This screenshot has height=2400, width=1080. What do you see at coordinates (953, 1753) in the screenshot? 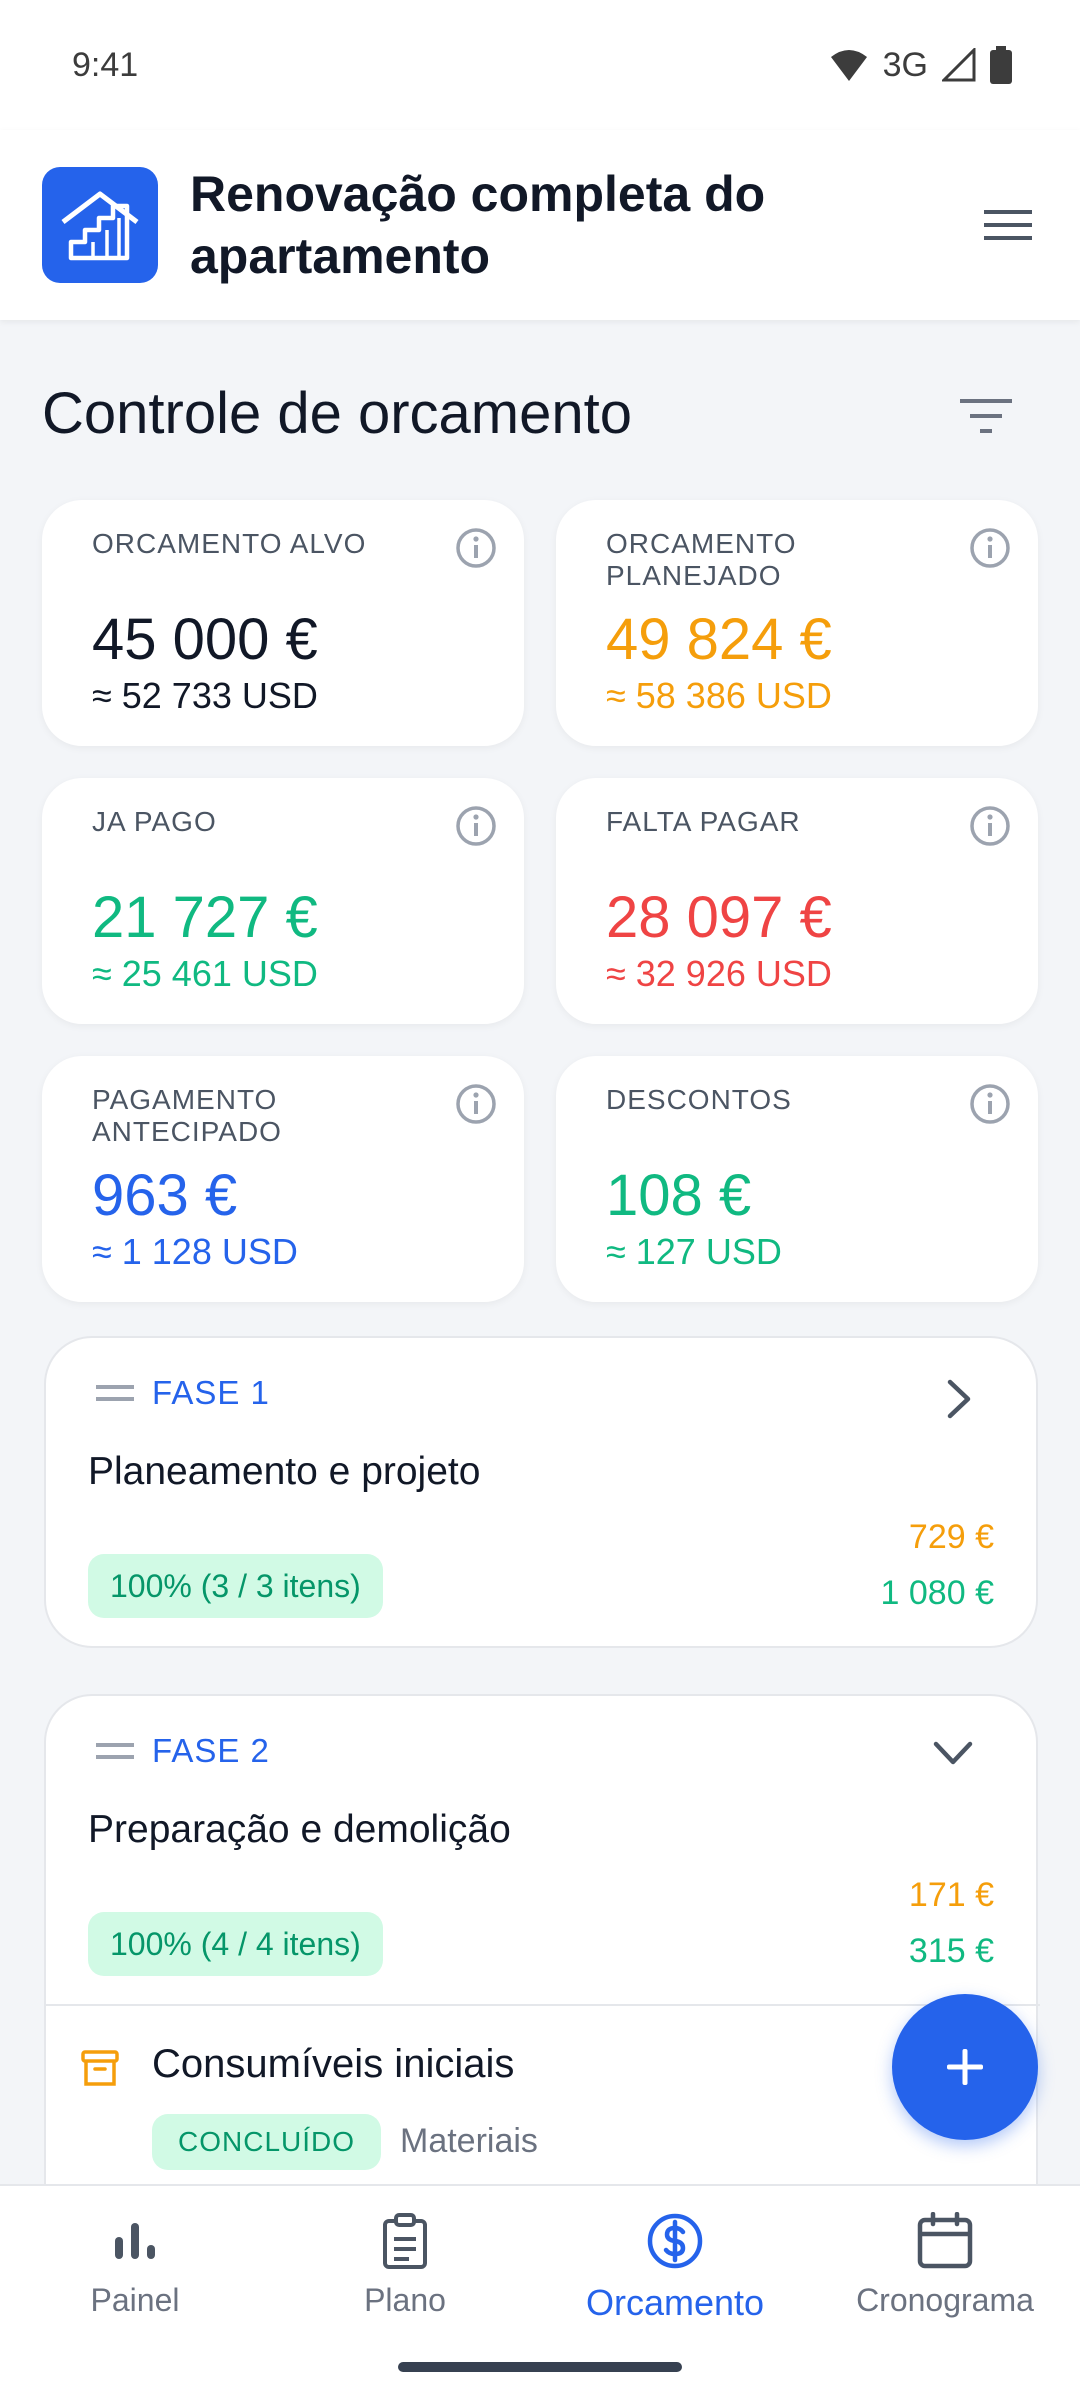
I see `chevron-down-icon` at bounding box center [953, 1753].